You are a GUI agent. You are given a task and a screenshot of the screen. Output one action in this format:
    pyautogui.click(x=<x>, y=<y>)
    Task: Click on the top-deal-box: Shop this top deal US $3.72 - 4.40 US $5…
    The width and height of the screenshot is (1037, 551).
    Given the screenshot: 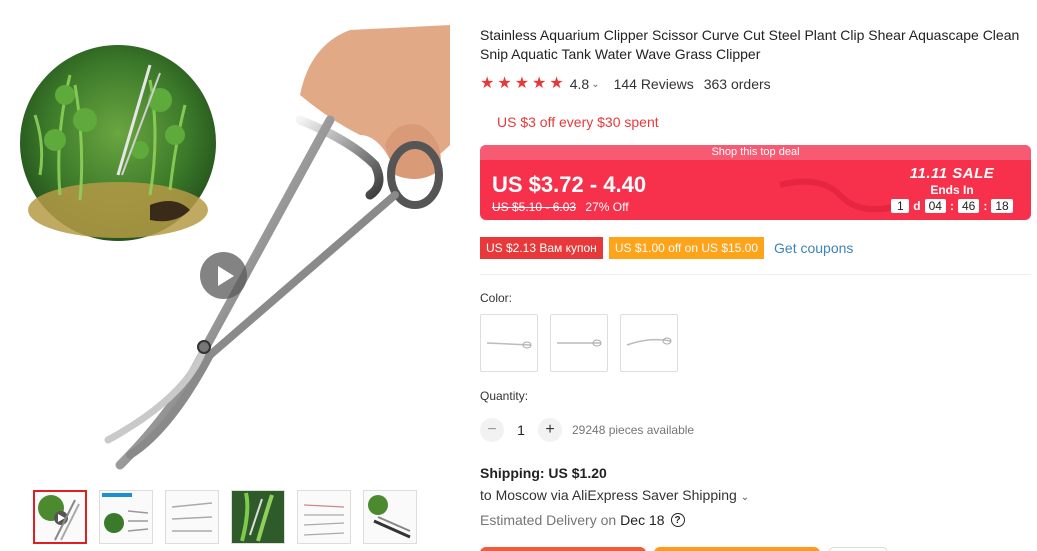 What is the action you would take?
    pyautogui.click(x=755, y=182)
    